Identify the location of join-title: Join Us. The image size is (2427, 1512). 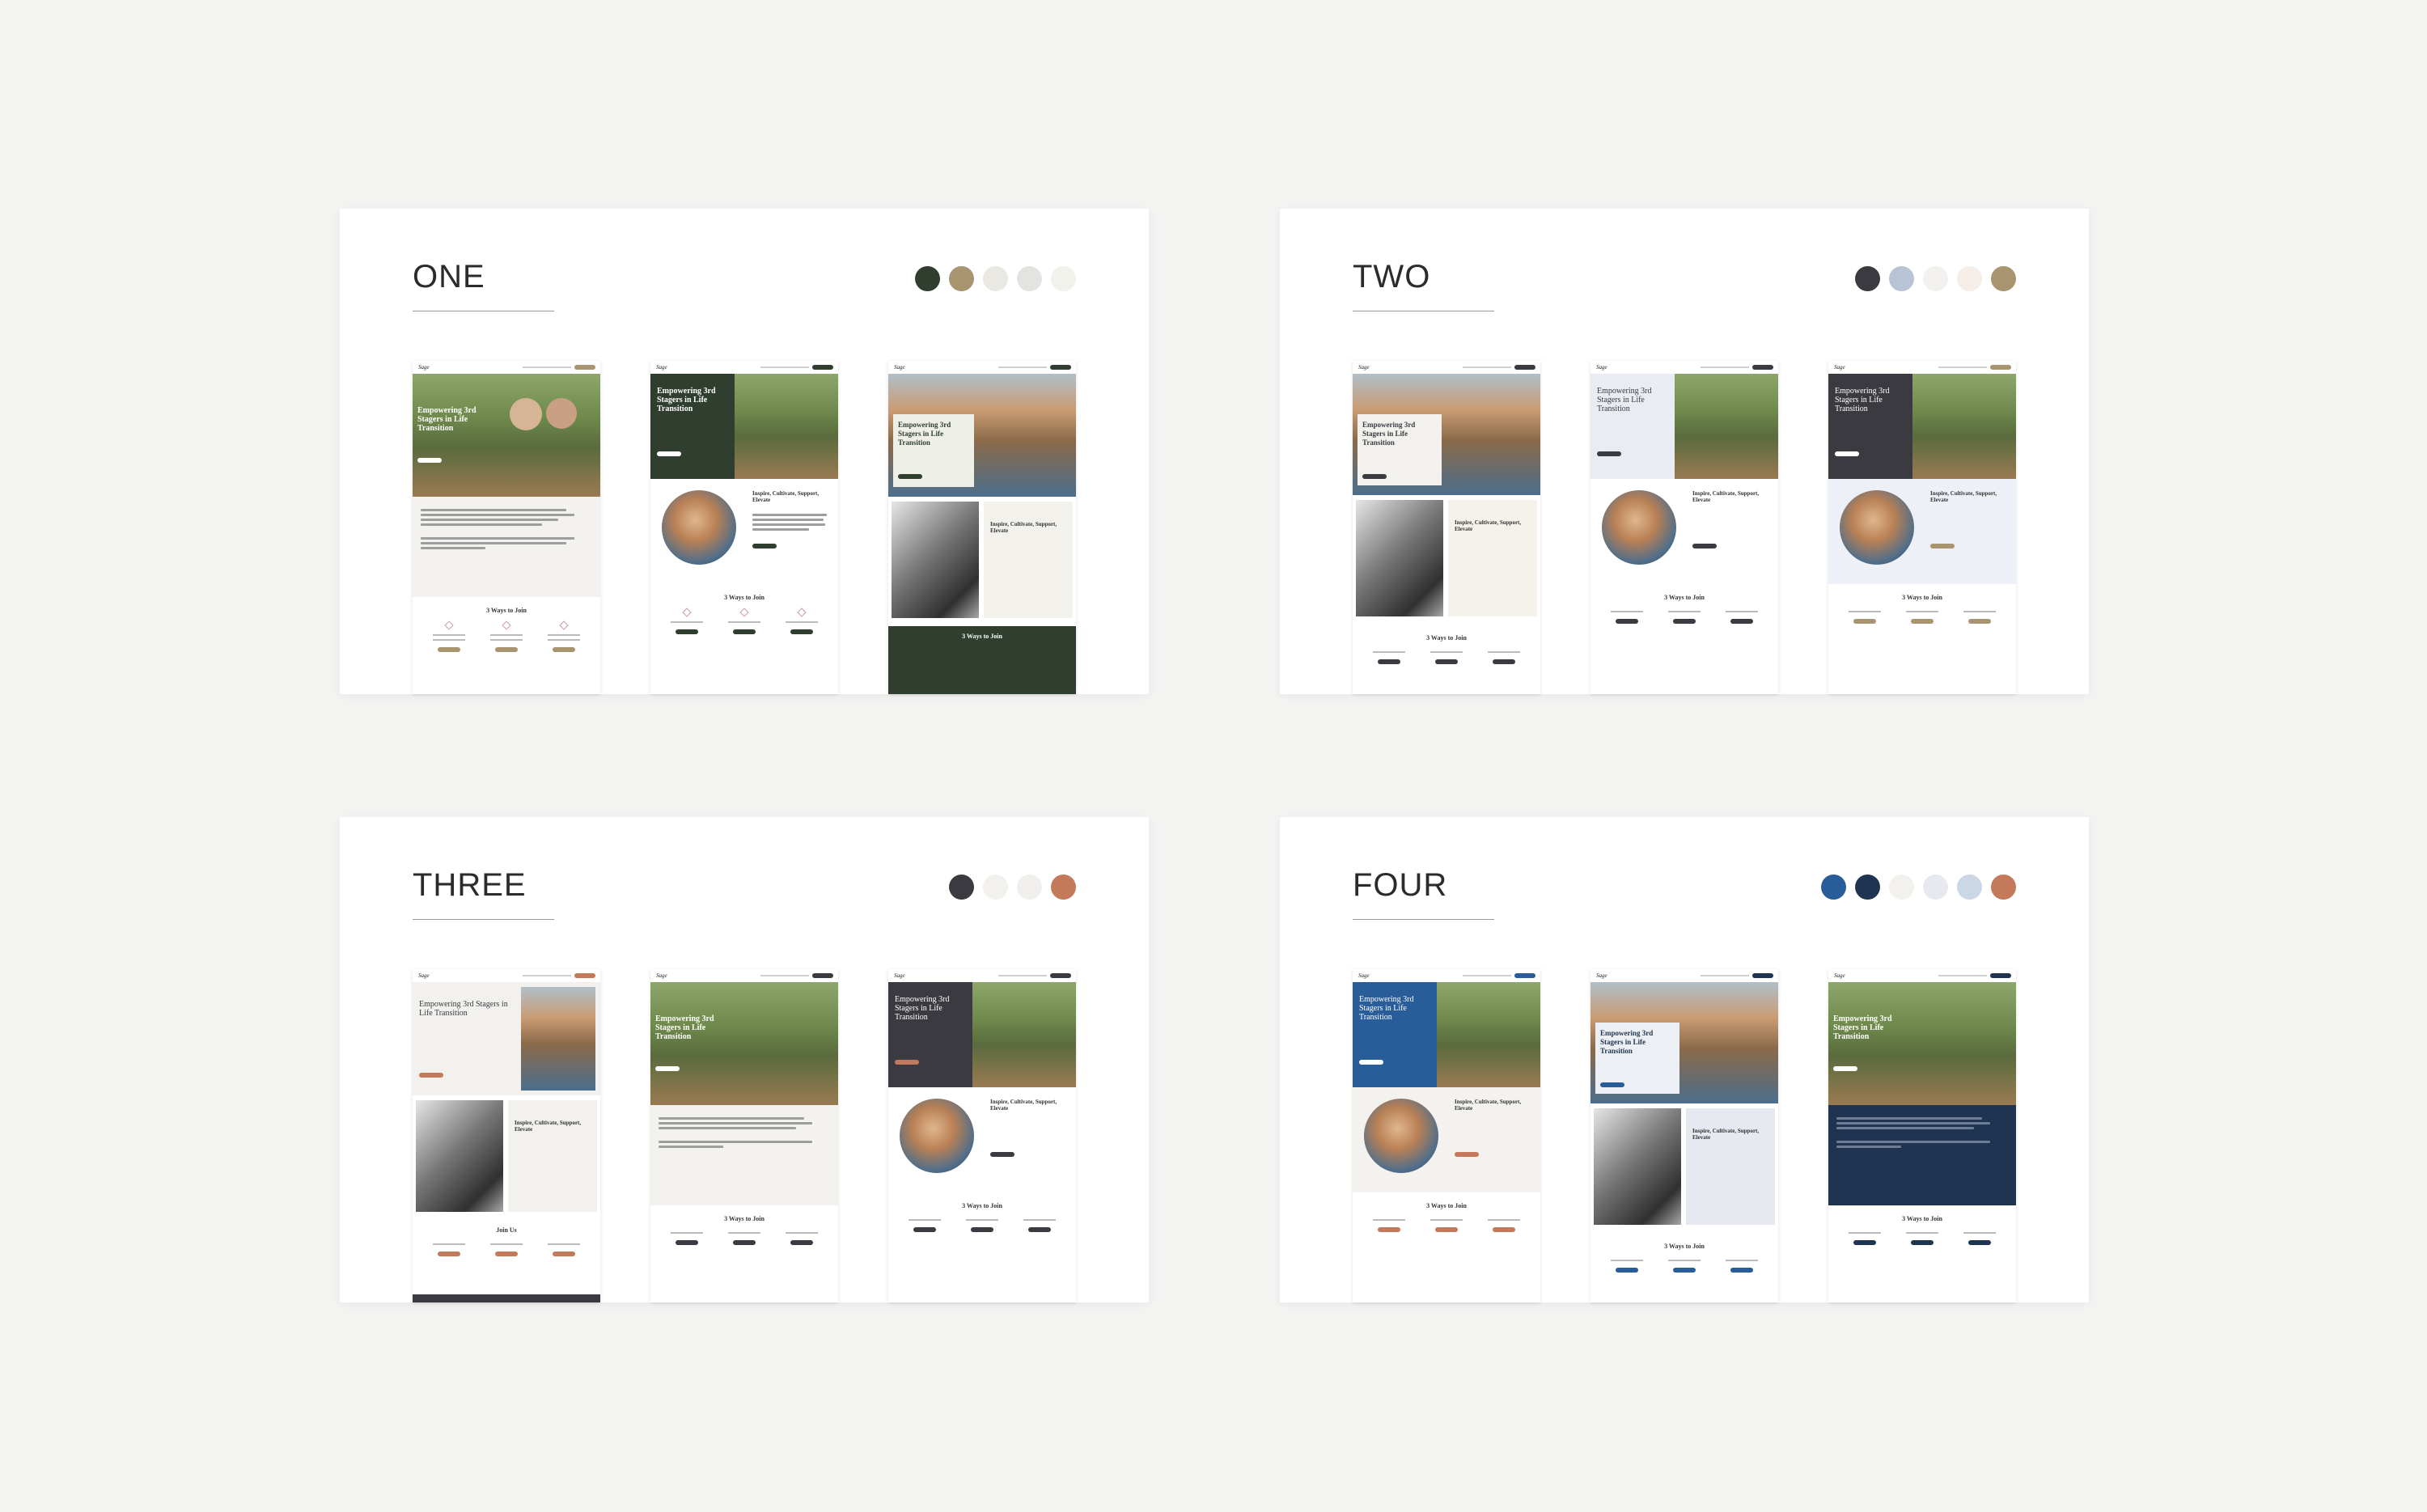
(507, 1230).